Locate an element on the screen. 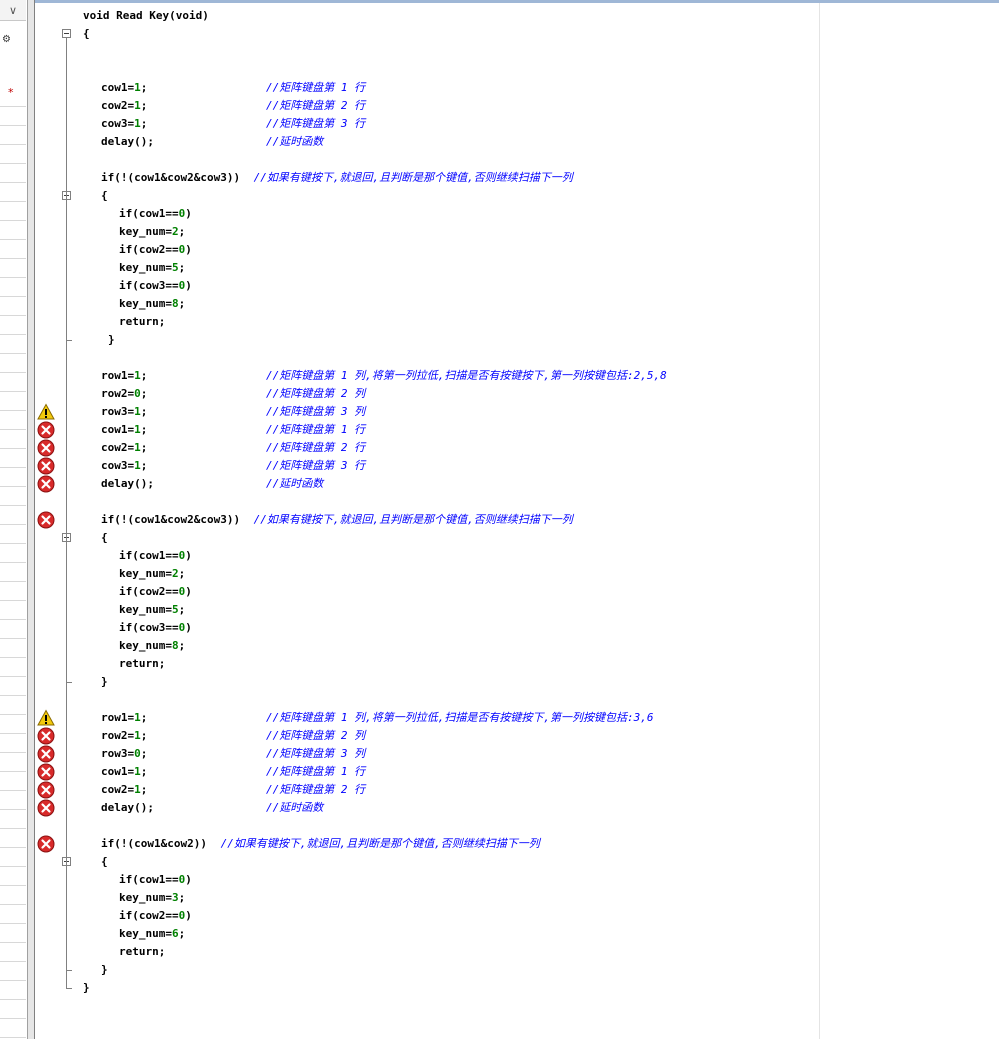 This screenshot has height=1039, width=999. code-line: key_num=6; is located at coordinates (517, 934).